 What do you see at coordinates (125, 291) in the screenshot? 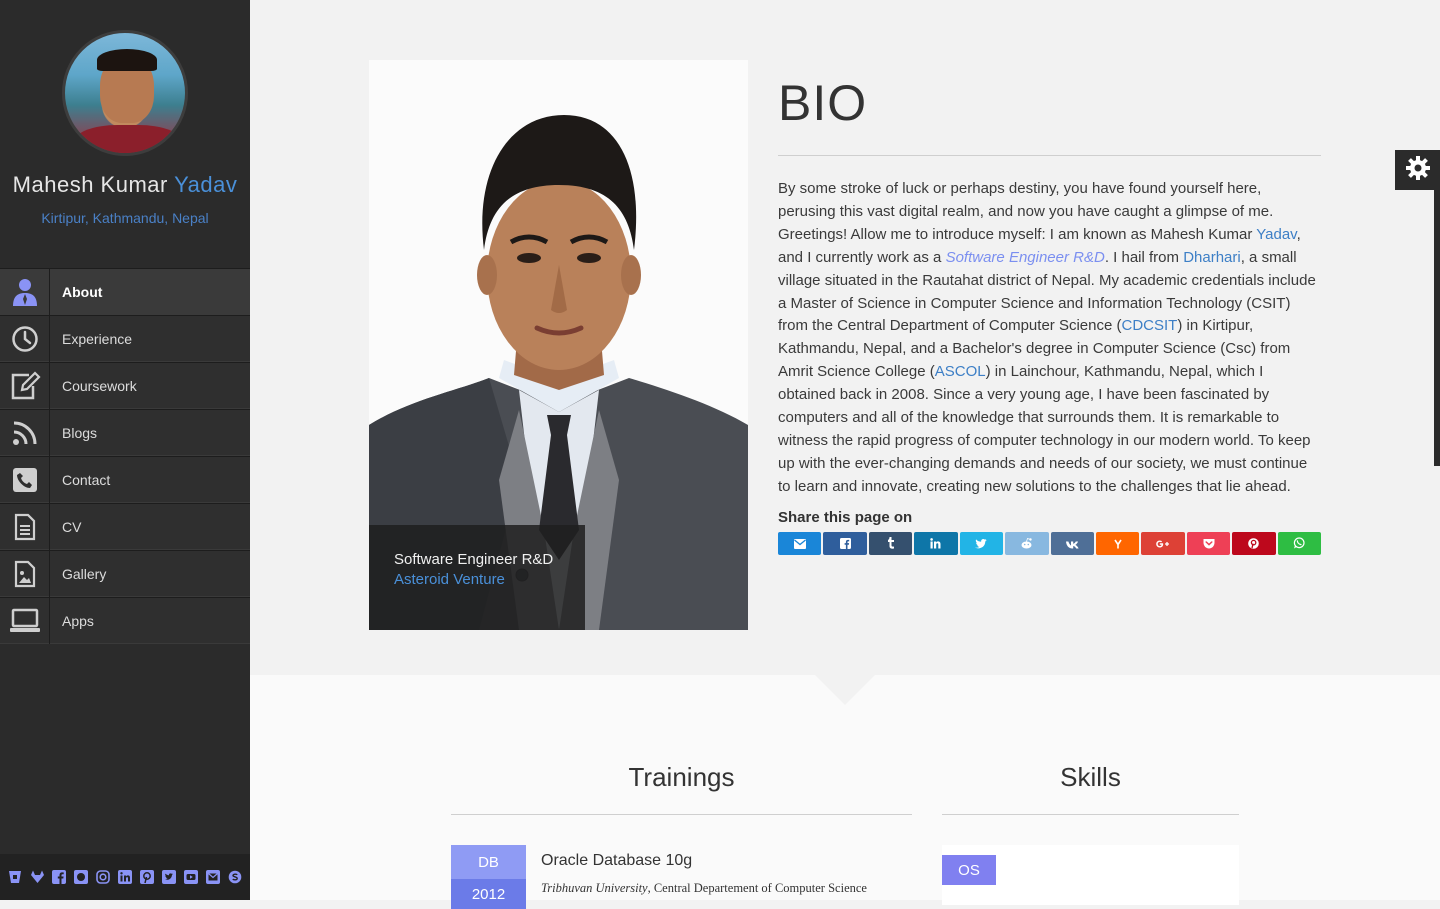
I see `sidebar-item-about: About` at bounding box center [125, 291].